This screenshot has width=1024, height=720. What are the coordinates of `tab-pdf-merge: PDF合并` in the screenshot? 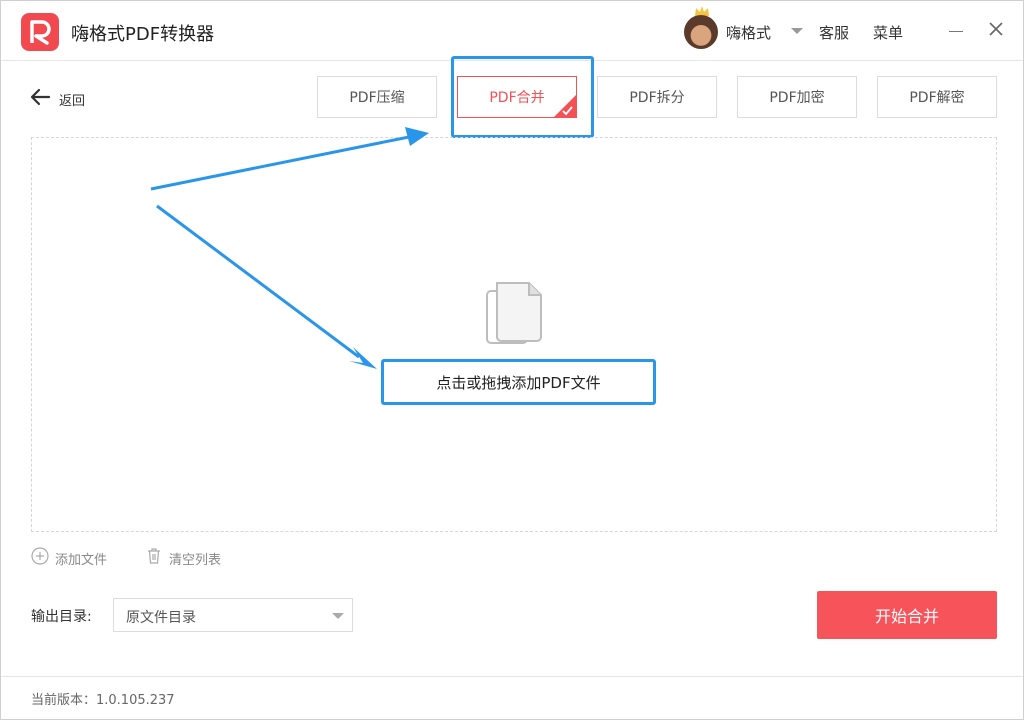 It's located at (517, 97).